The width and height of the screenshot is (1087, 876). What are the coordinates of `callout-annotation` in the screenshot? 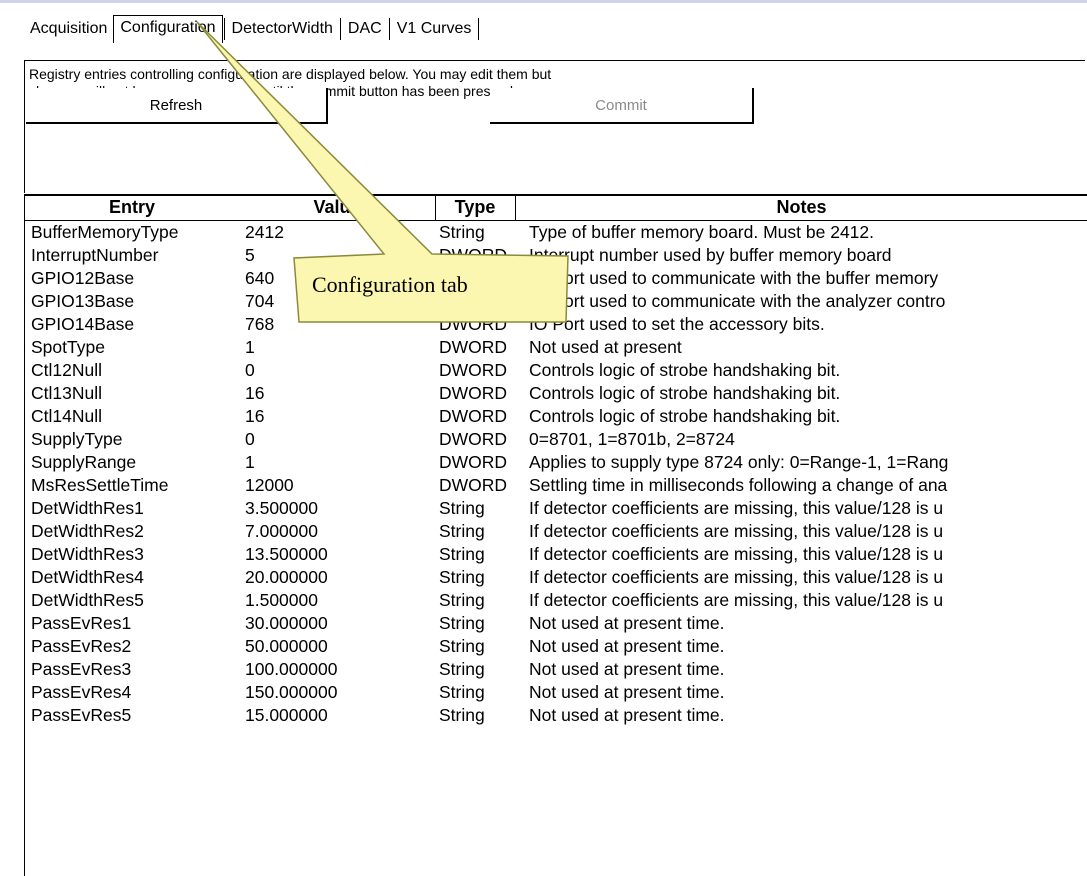 It's located at (382, 172).